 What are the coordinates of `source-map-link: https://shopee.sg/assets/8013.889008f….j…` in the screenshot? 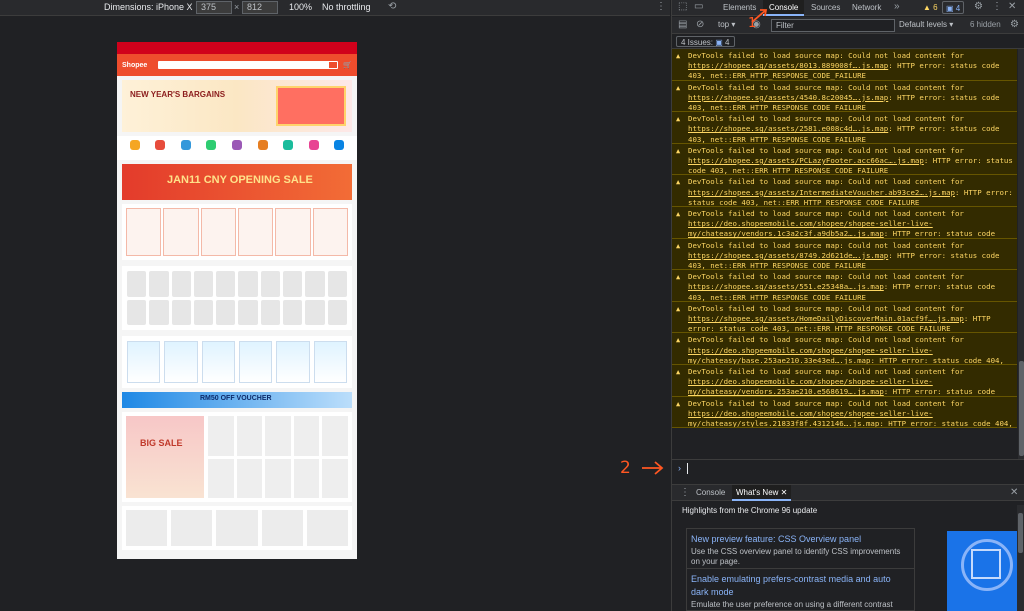 It's located at (788, 65).